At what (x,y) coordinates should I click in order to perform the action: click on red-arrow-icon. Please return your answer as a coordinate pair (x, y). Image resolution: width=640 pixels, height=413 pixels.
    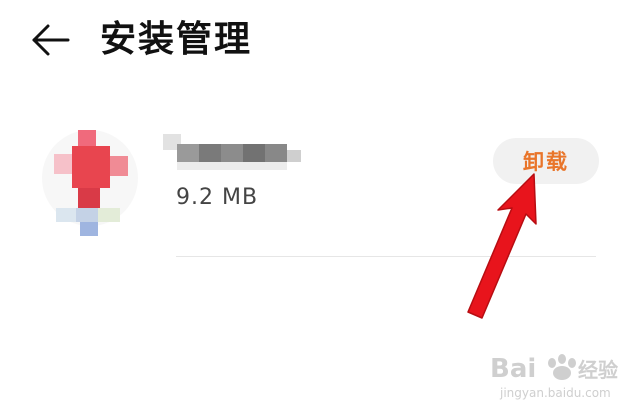
    Looking at the image, I should click on (502, 246).